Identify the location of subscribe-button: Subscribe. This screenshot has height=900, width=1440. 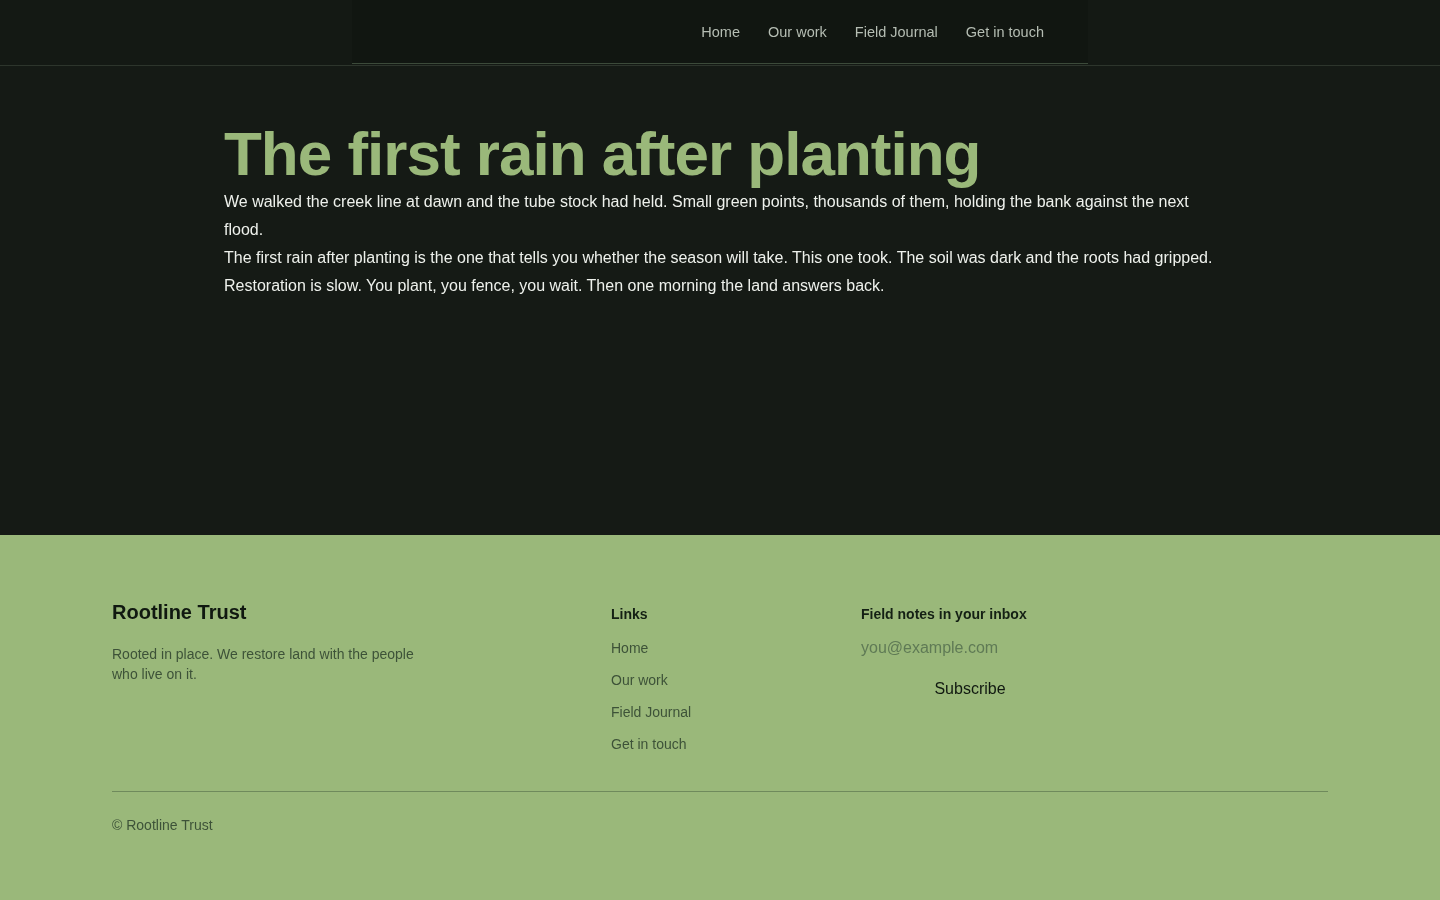
(970, 689).